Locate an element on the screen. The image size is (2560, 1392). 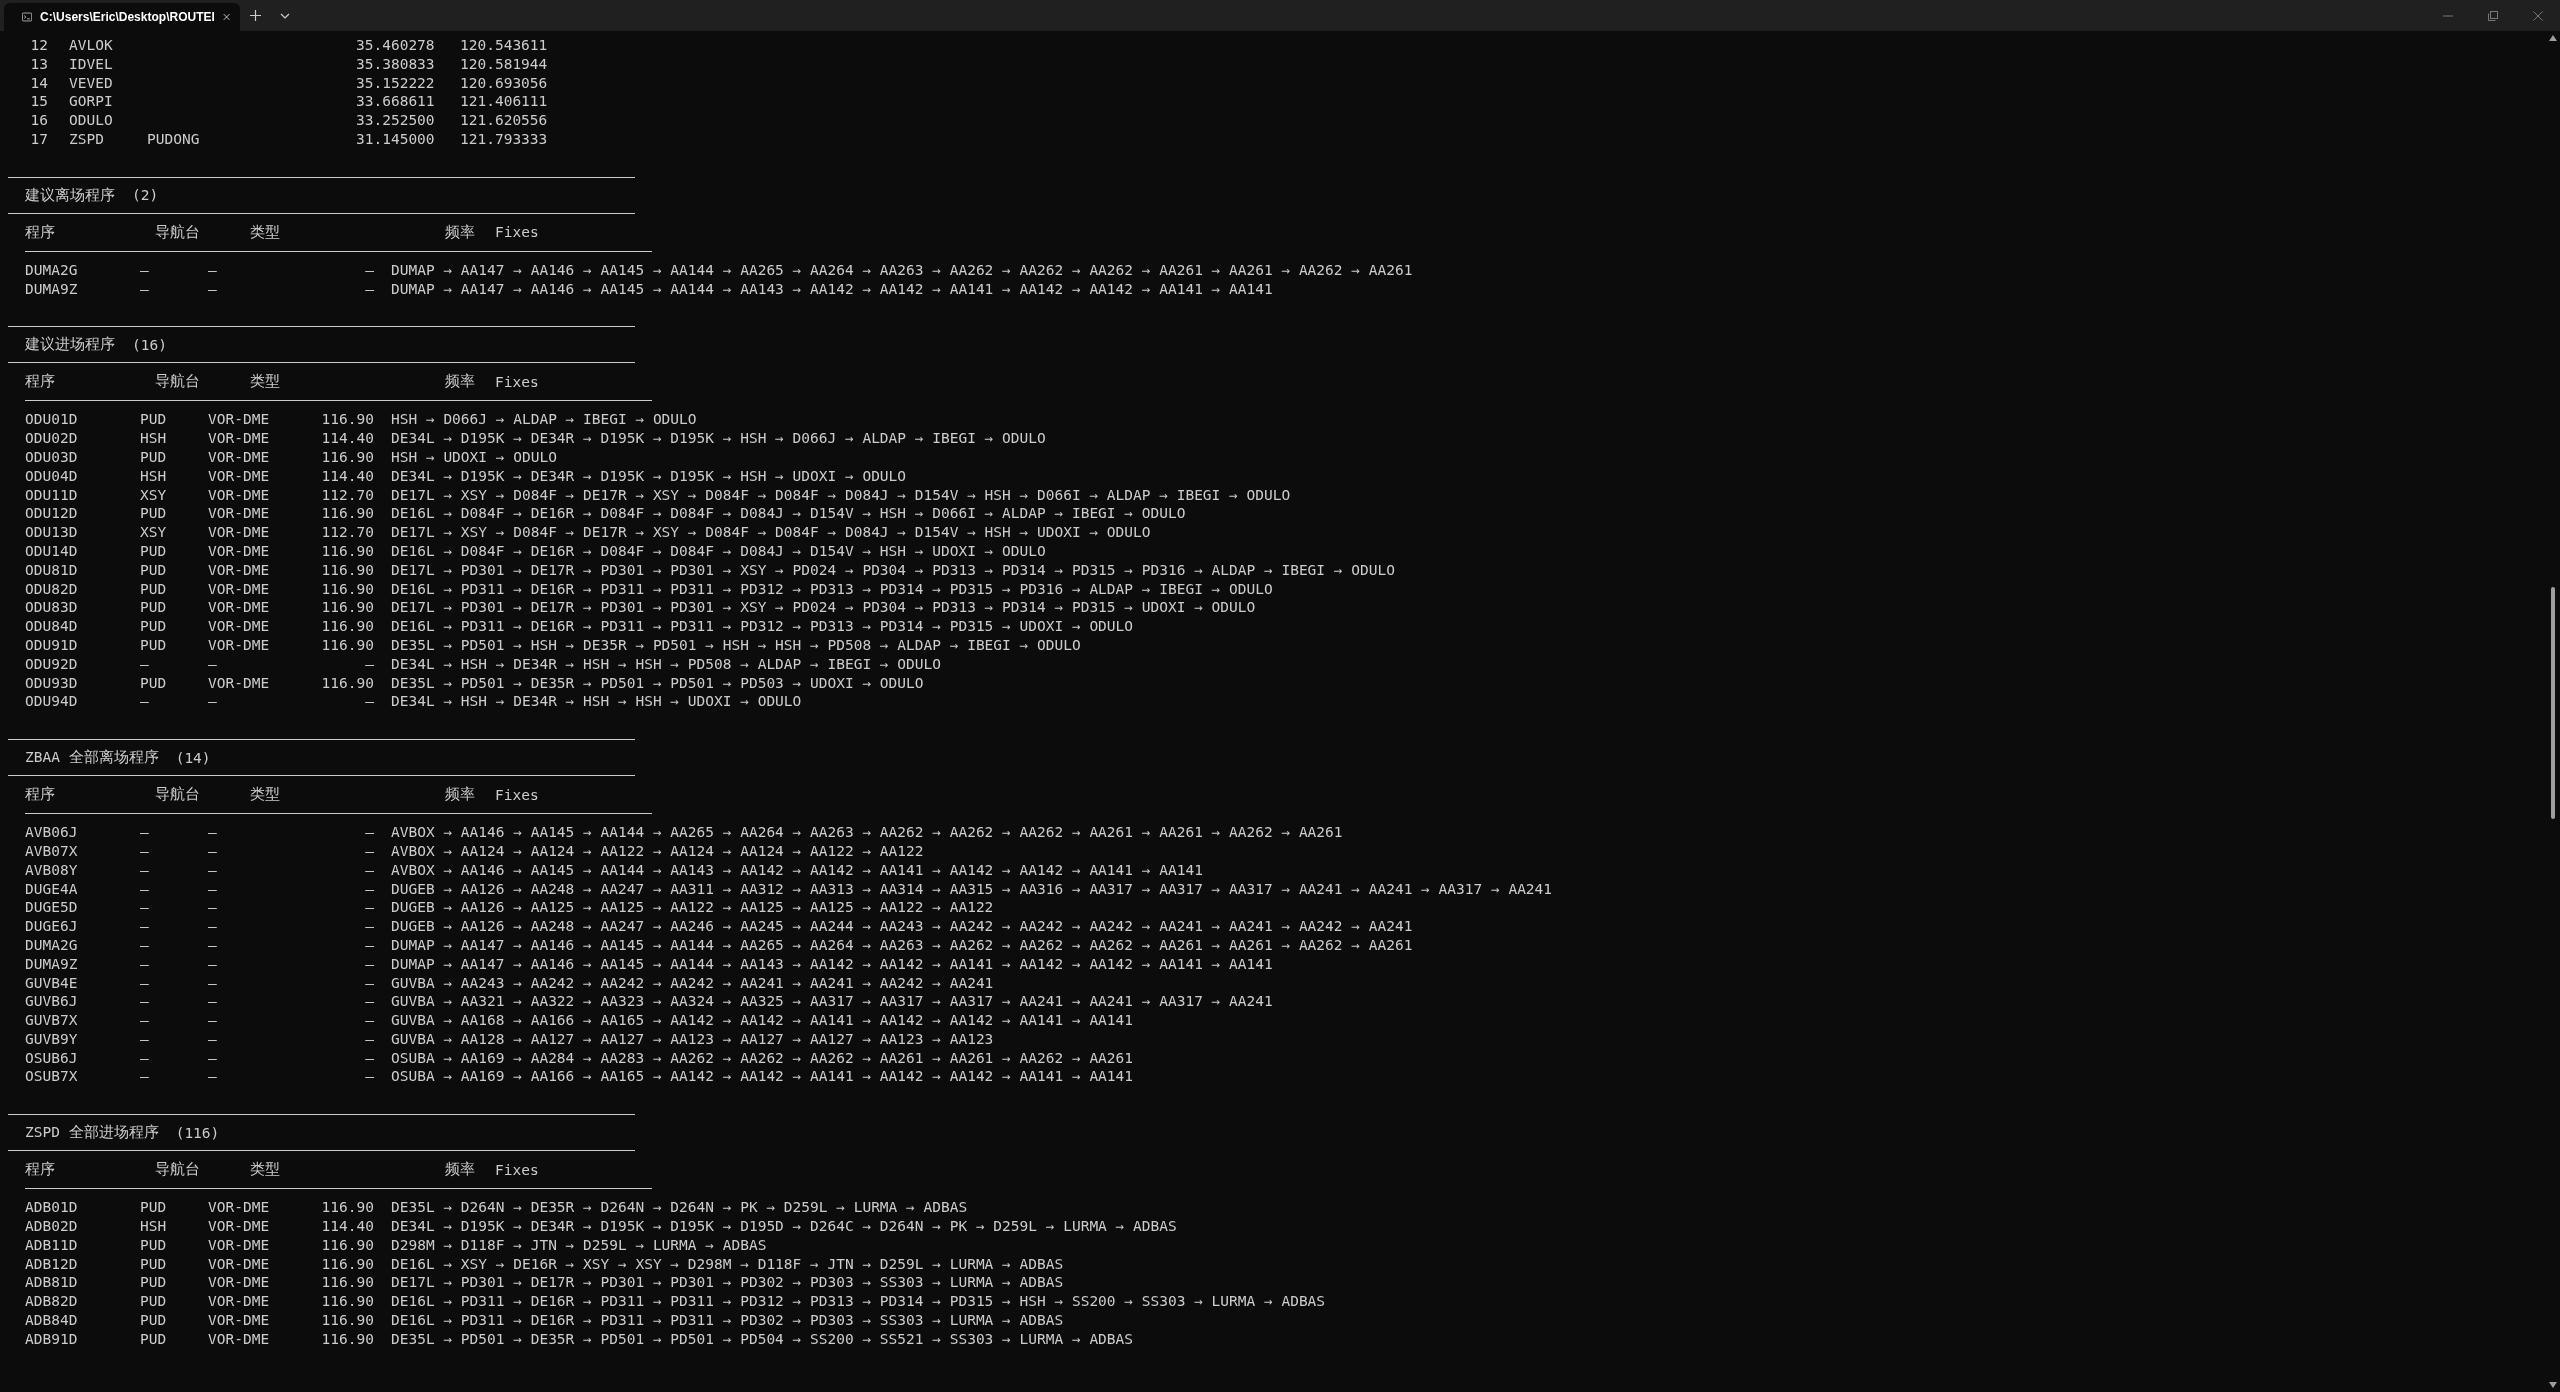
row-number: 12 is located at coordinates (39, 45).